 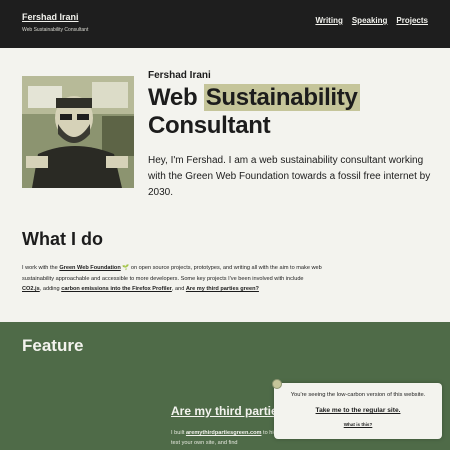 I want to click on third-parties-link: Are my third parties green?, so click(x=222, y=289).